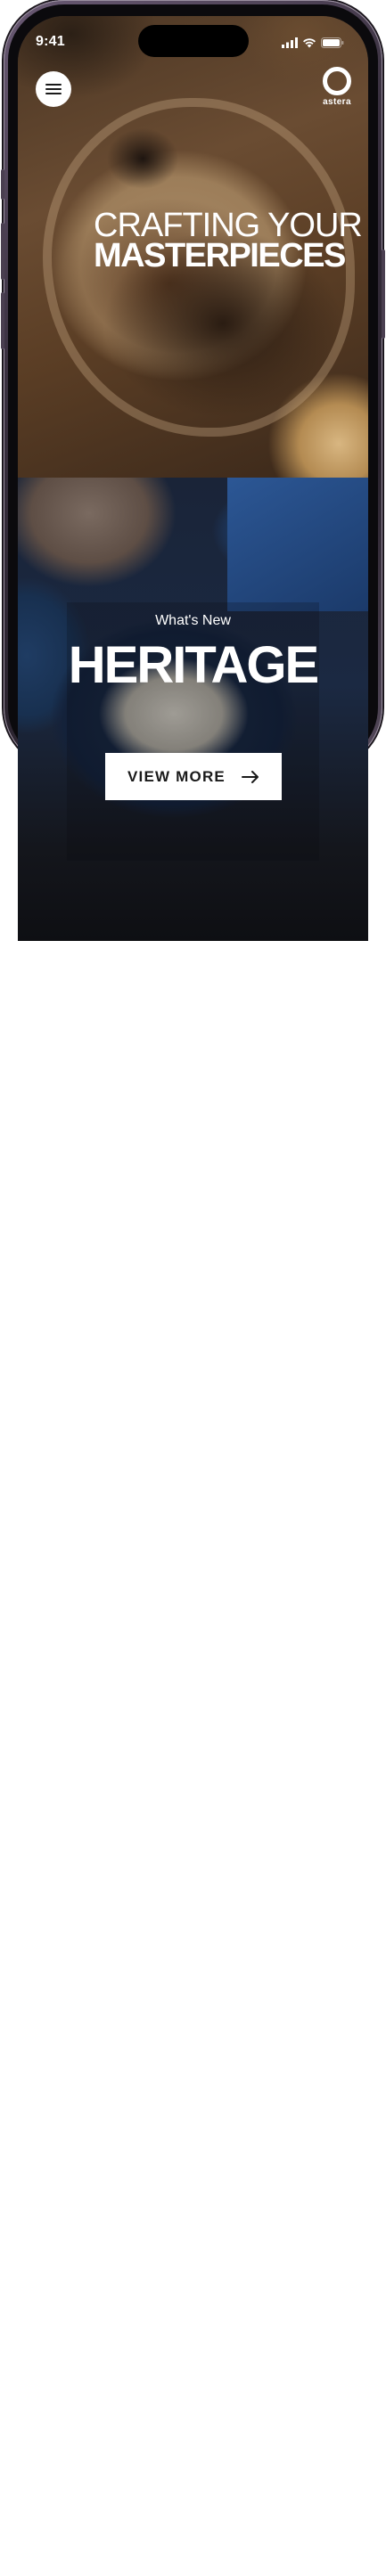 The image size is (386, 2576). What do you see at coordinates (297, 544) in the screenshot?
I see `blue-tray` at bounding box center [297, 544].